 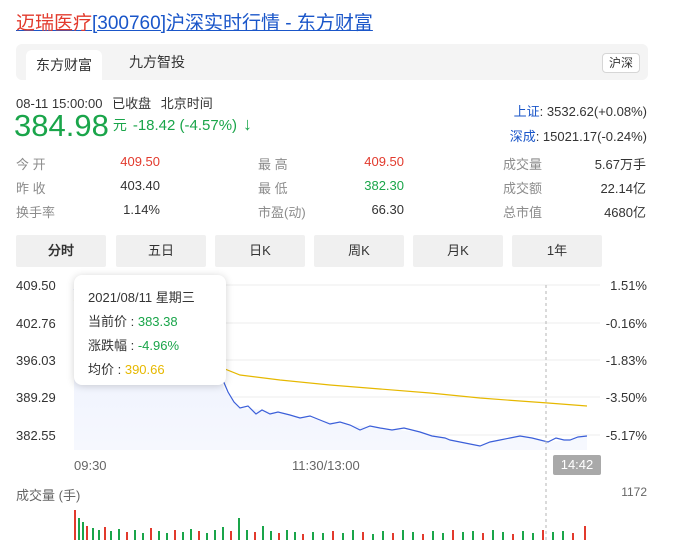 I want to click on period-tab-monthly: 月K, so click(x=458, y=251).